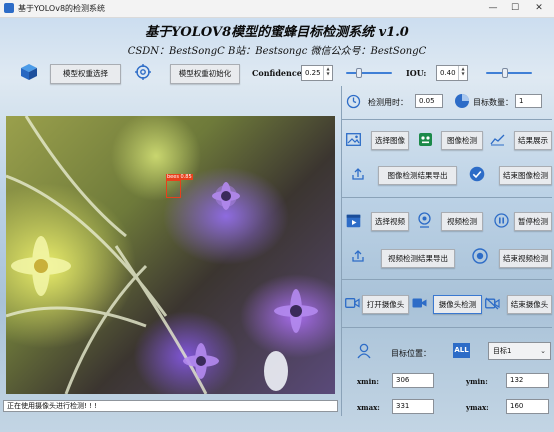 The height and width of the screenshot is (432, 554). I want to click on camera-off-icon, so click(492, 303).